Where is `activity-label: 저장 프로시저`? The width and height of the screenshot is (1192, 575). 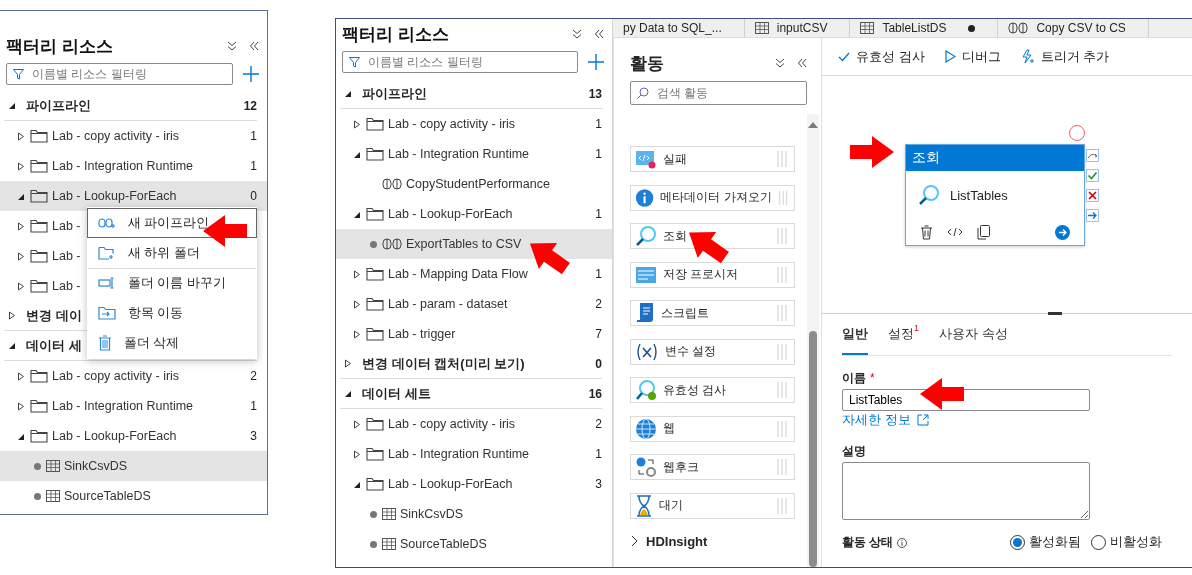
activity-label: 저장 프로시저 is located at coordinates (701, 274).